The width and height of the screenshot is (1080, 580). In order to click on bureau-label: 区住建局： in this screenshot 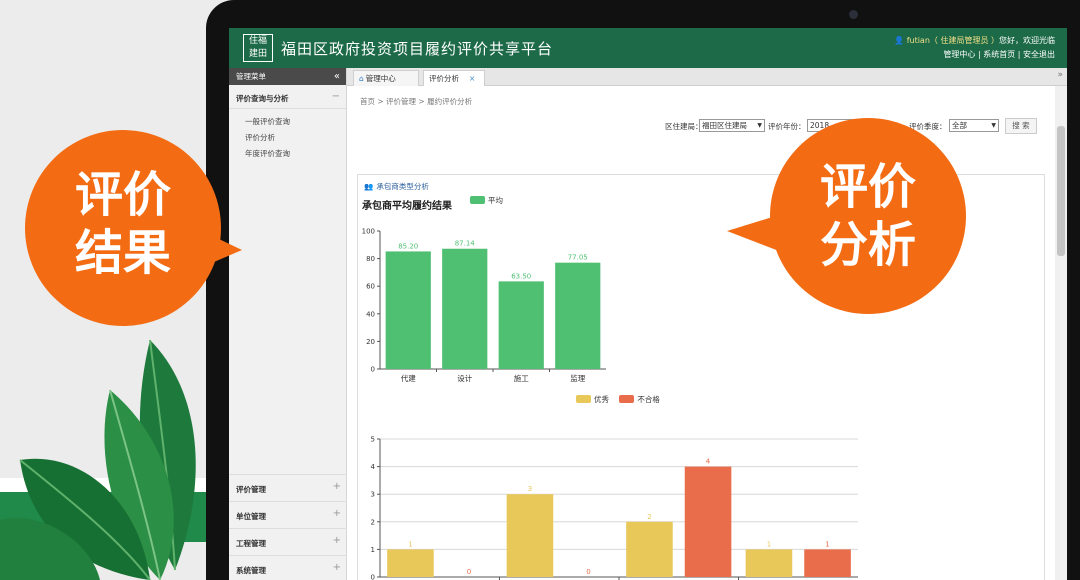, I will do `click(684, 126)`.